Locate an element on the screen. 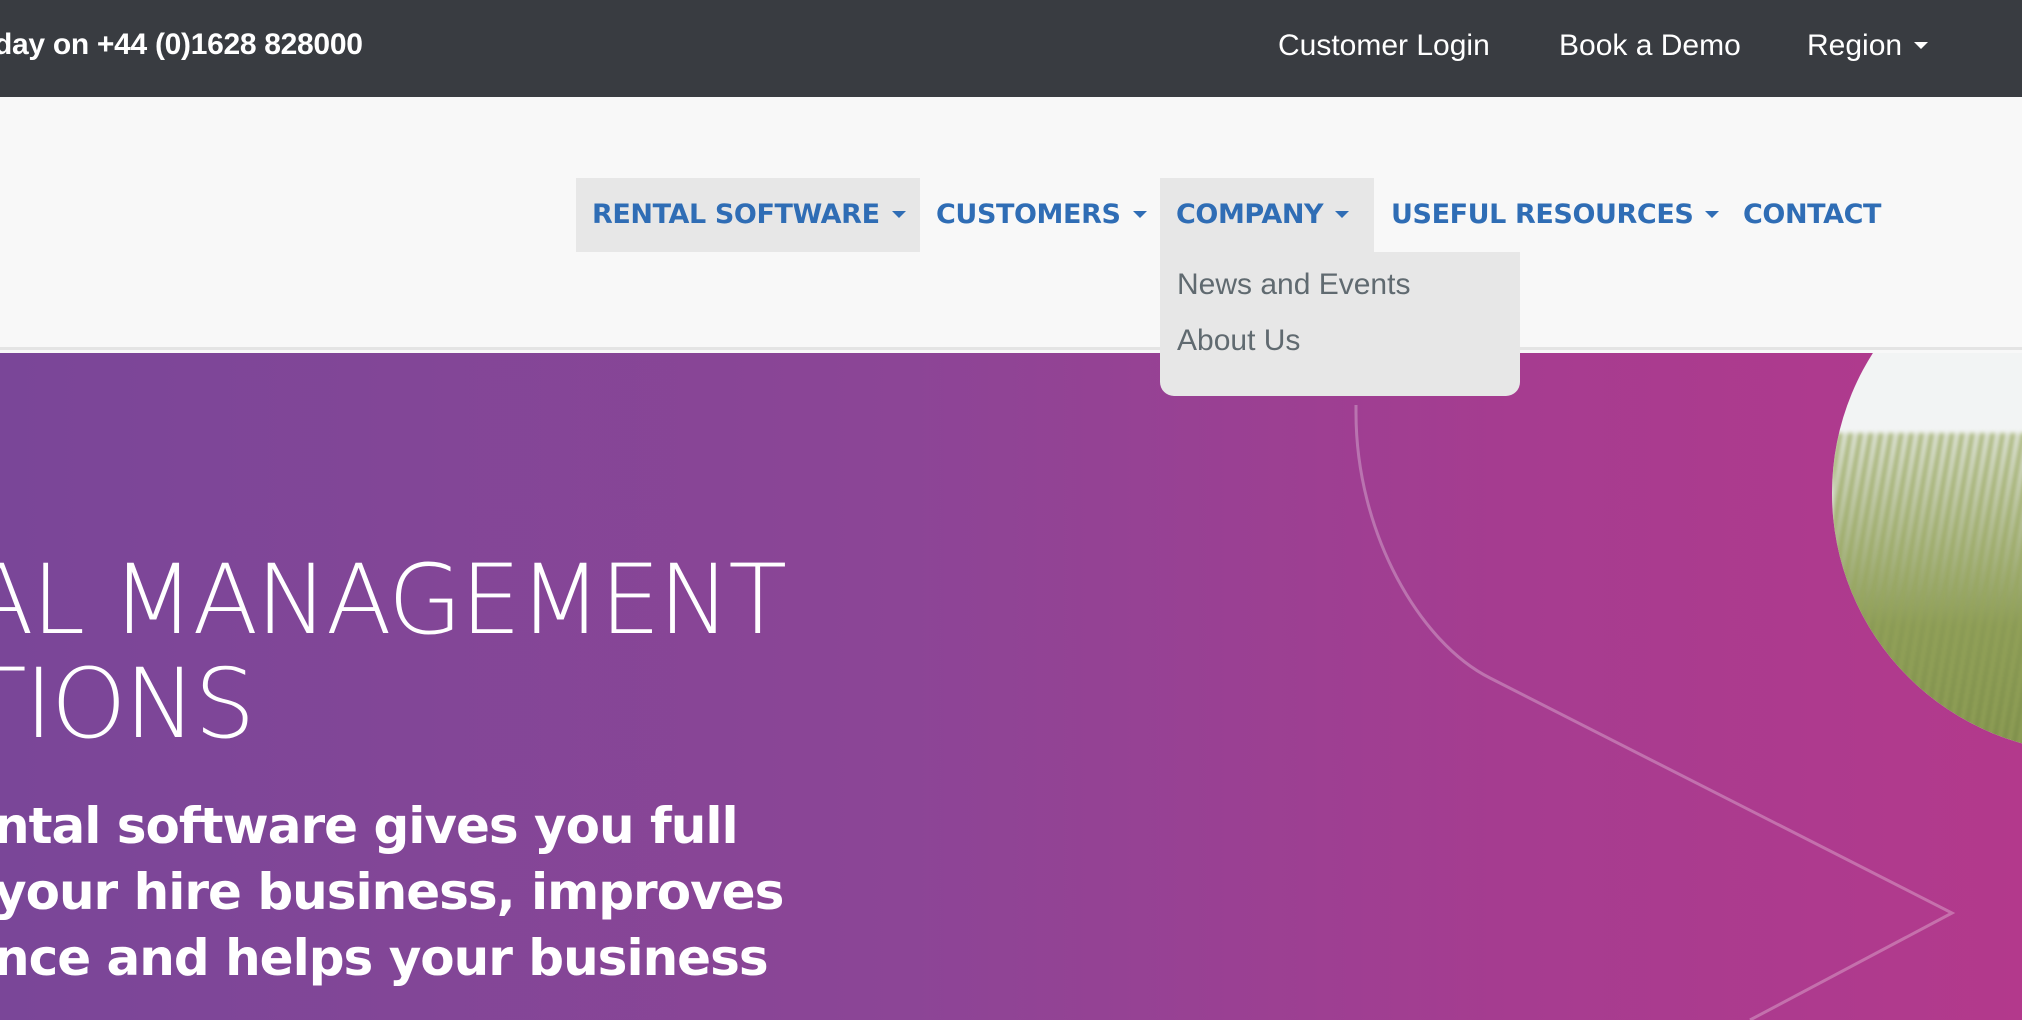 This screenshot has height=1020, width=2022. nav-contact-label: CONTACT is located at coordinates (1812, 214).